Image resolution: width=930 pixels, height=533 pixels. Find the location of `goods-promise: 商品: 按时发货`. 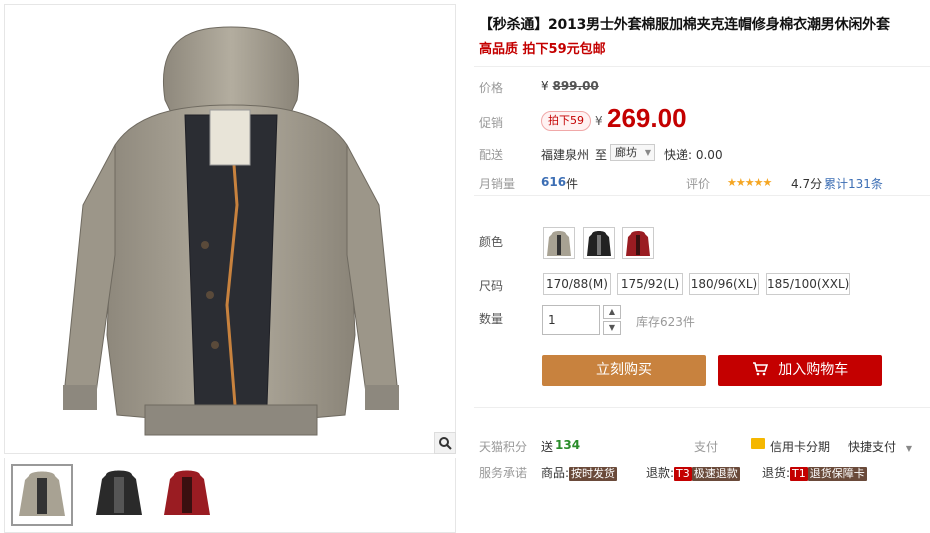

goods-promise: 商品: 按时发货 is located at coordinates (579, 472).